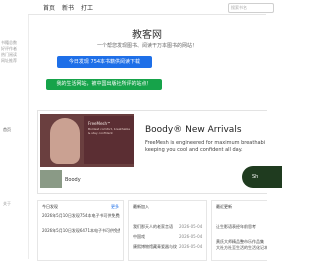 The image size is (320, 261). I want to click on panel-title: 最近更新, so click(224, 206).